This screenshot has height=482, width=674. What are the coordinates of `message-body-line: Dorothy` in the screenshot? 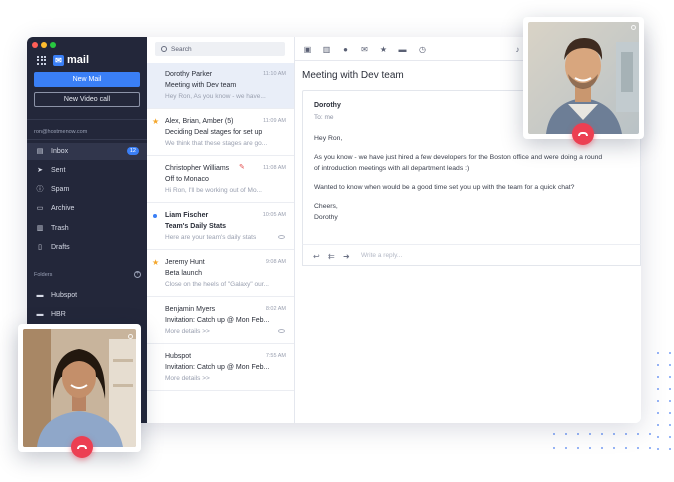 It's located at (326, 217).